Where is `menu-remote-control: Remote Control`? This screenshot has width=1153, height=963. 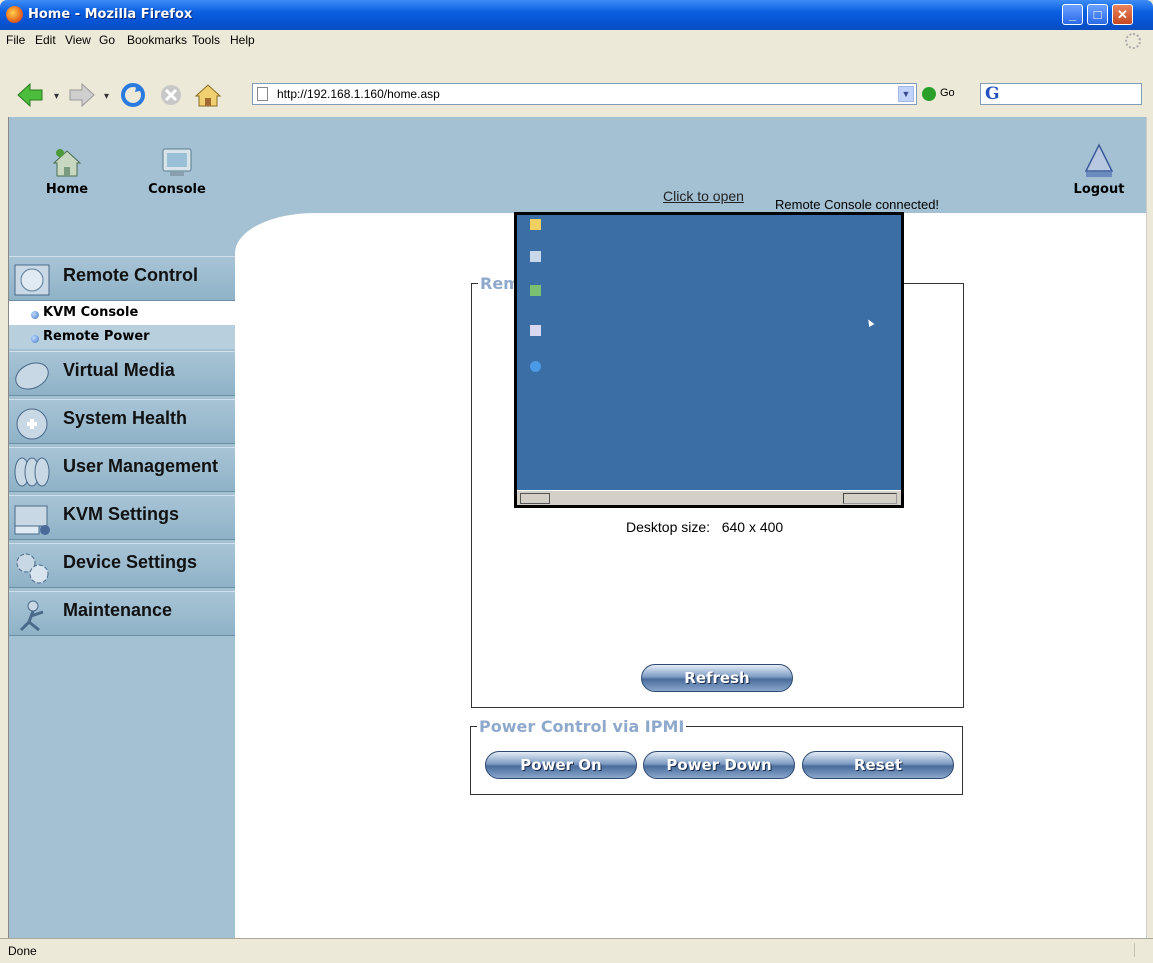
menu-remote-control: Remote Control is located at coordinates (122, 278).